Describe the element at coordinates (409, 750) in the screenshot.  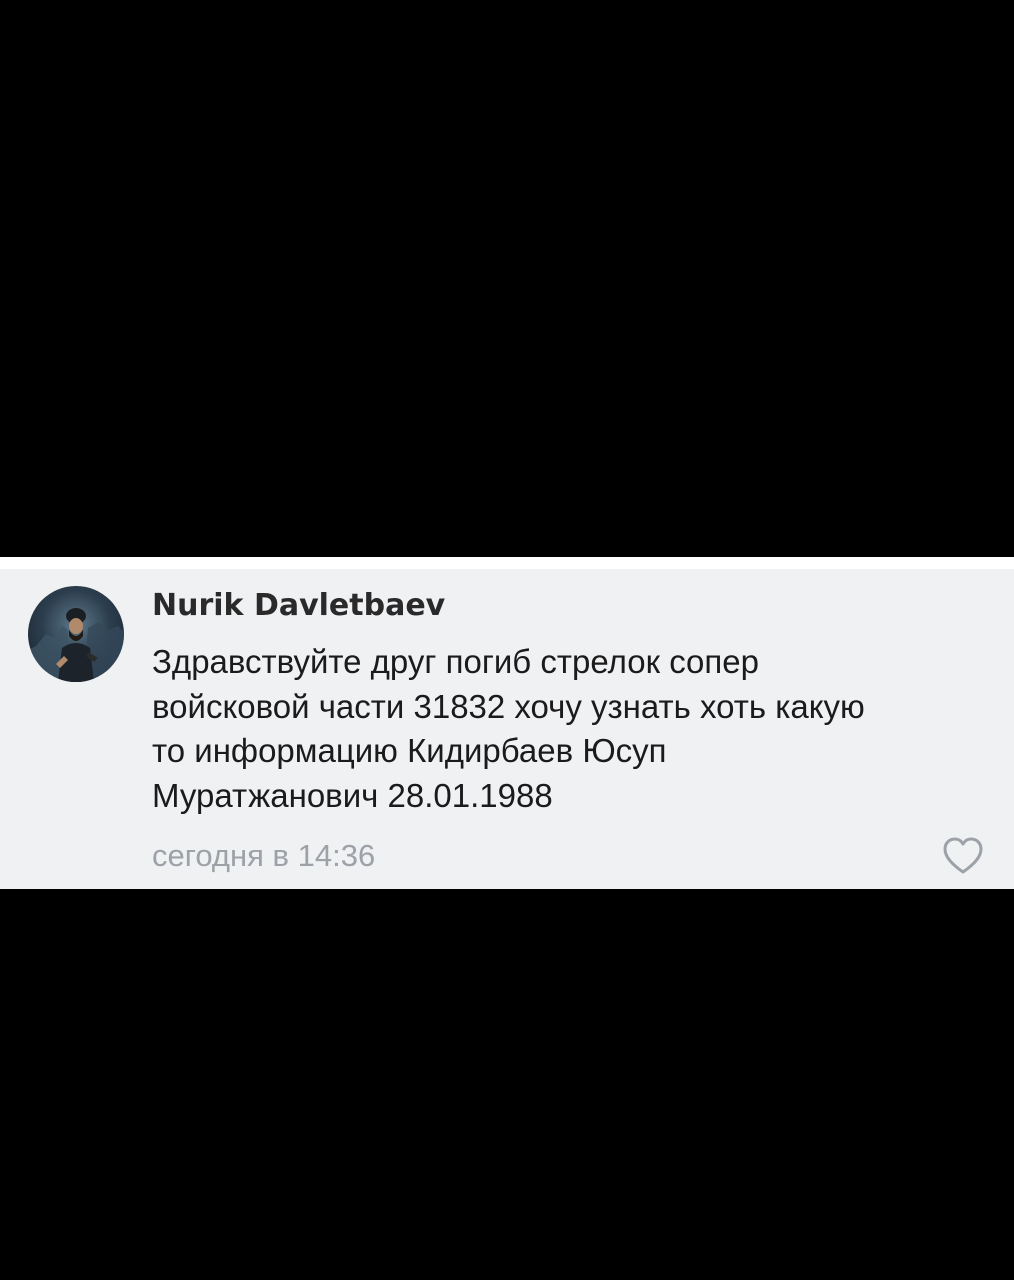
I see `comment-text-line: то информацию Кидирбаев Юсуп` at that location.